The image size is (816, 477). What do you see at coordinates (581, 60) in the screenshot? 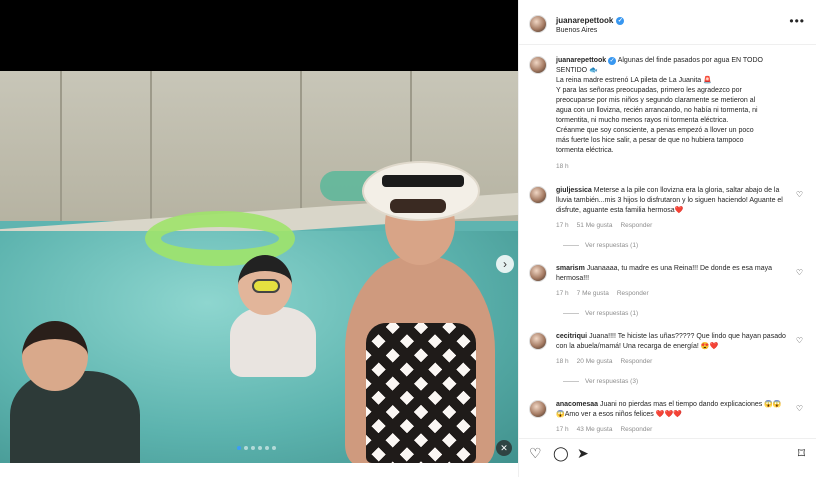
I see `caption-username: juanarepettook` at bounding box center [581, 60].